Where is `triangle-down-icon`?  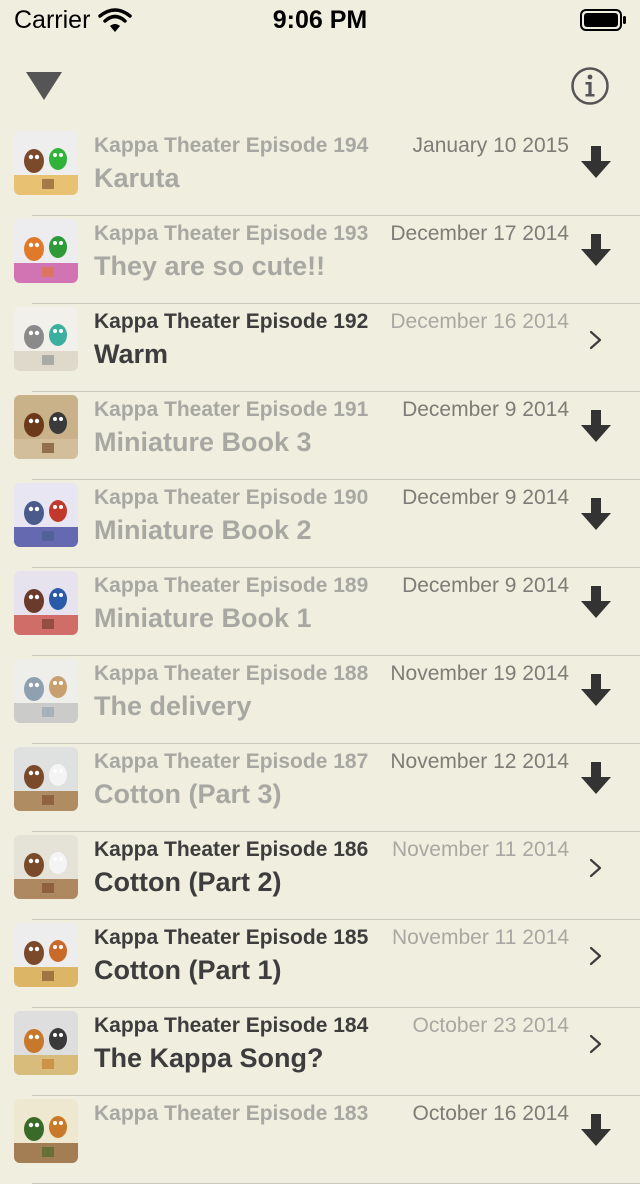 triangle-down-icon is located at coordinates (44, 86).